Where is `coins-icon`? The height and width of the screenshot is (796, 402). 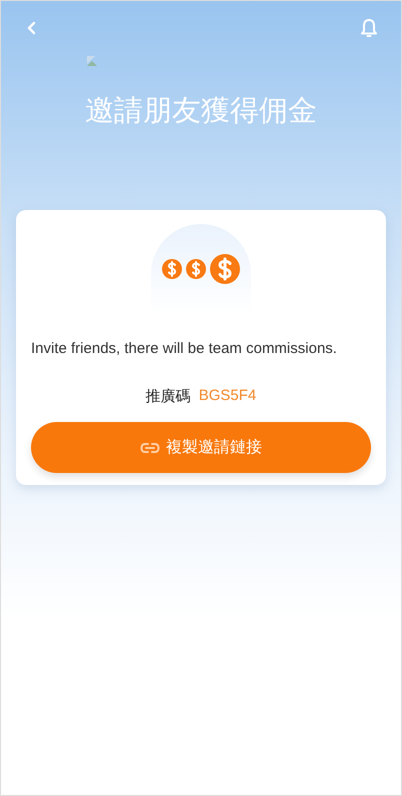
coins-icon is located at coordinates (201, 269).